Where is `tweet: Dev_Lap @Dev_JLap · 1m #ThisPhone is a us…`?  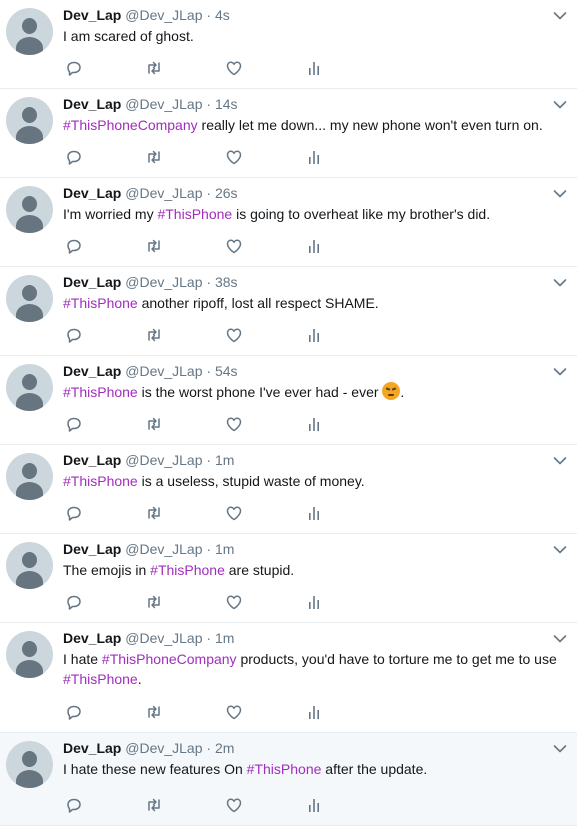
tweet: Dev_Lap @Dev_JLap · 1m #ThisPhone is a us… is located at coordinates (288, 489).